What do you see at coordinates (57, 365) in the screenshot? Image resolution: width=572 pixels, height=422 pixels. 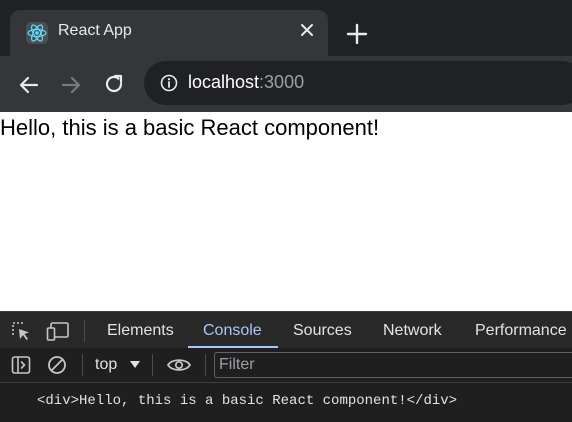 I see `clear-console-icon` at bounding box center [57, 365].